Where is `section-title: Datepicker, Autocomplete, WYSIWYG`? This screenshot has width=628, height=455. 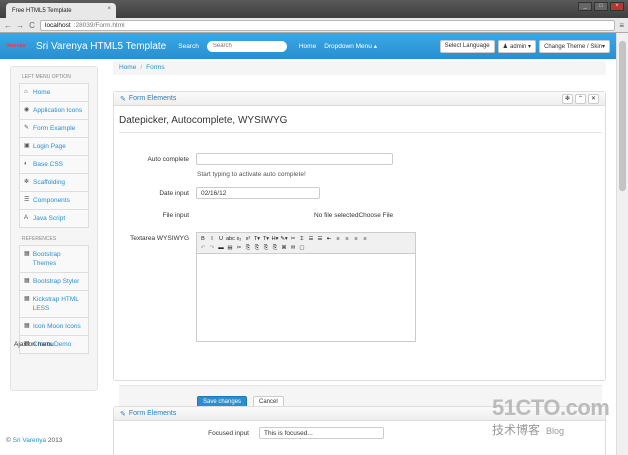
section-title: Datepicker, Autocomplete, WYSIWYG is located at coordinates (203, 120).